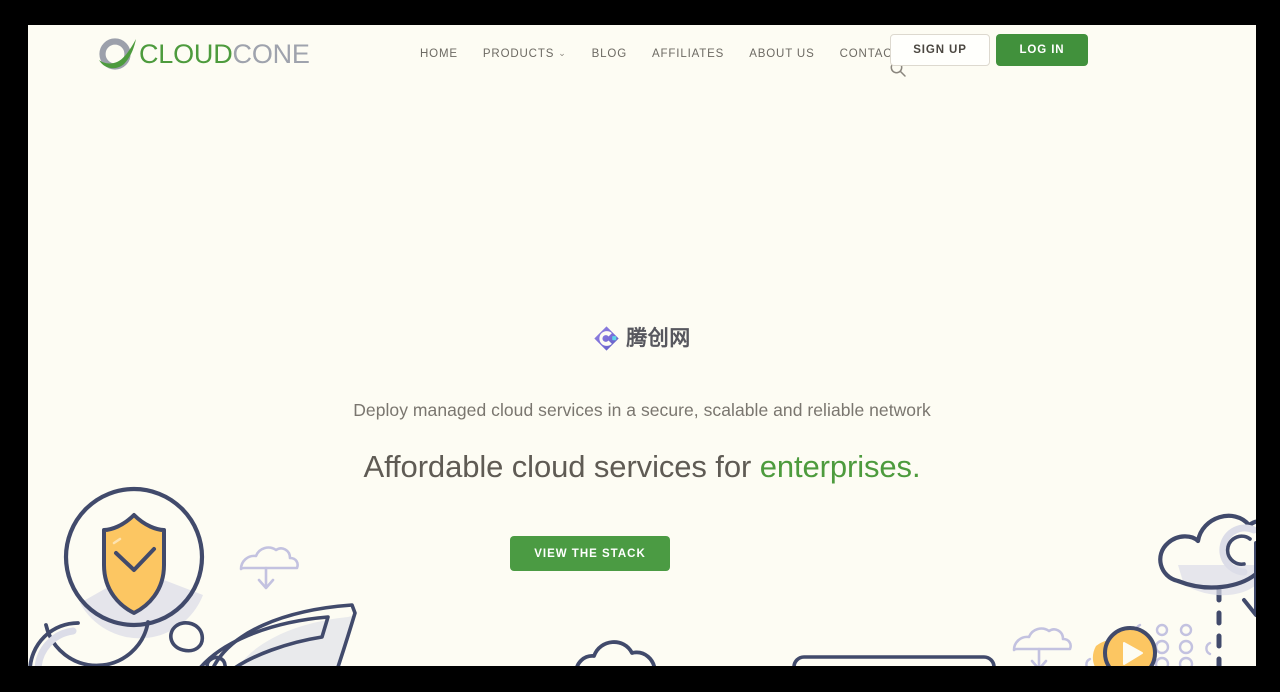  I want to click on nav-item-home-label: HOME, so click(439, 54).